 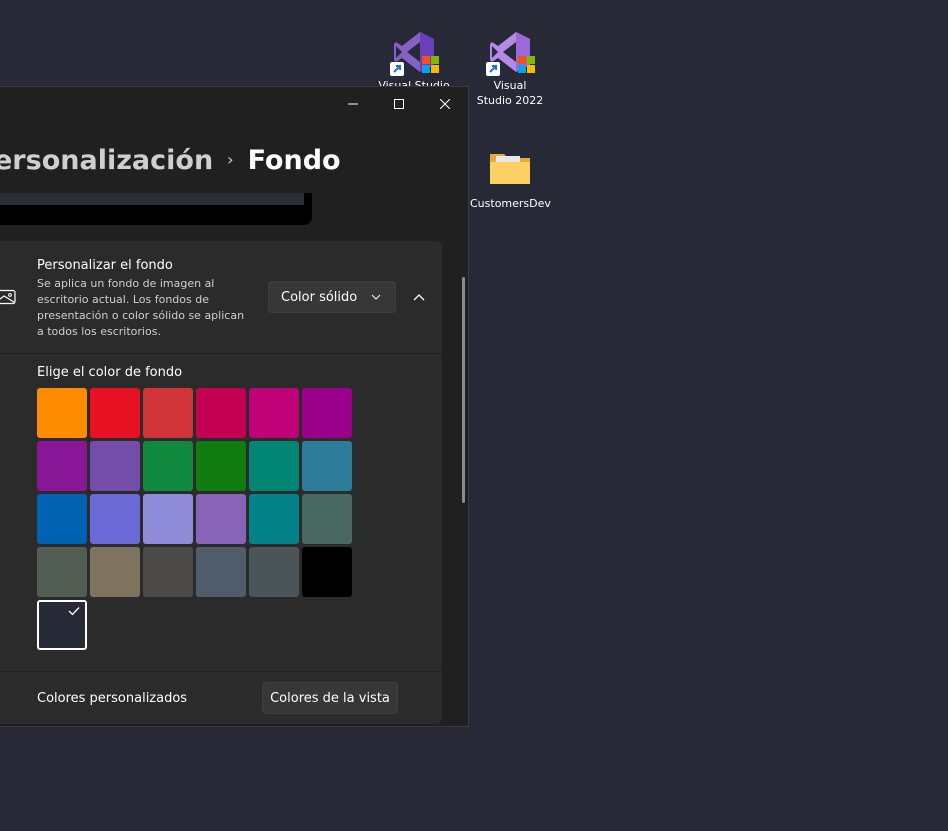 I want to click on background-type-dropdown: Color sólido, so click(x=332, y=297).